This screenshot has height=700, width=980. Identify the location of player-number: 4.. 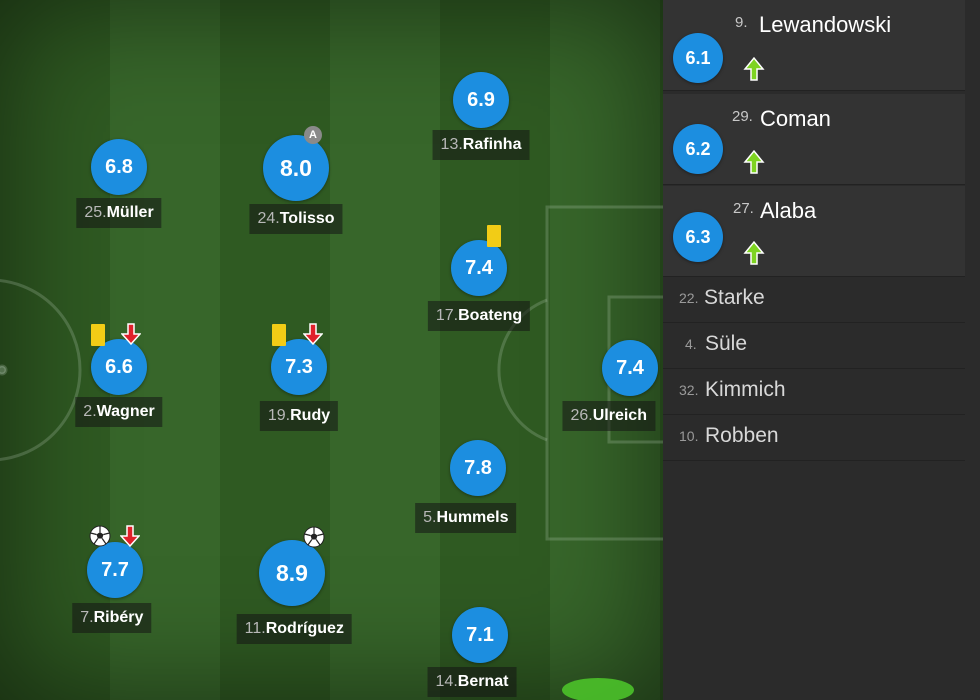
(691, 344).